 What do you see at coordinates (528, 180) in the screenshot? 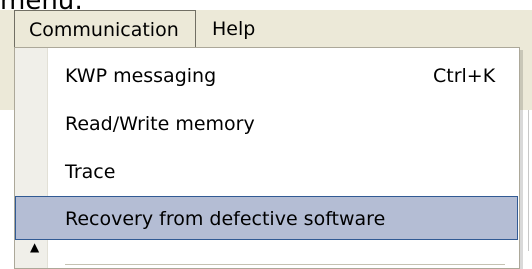
I see `divider` at bounding box center [528, 180].